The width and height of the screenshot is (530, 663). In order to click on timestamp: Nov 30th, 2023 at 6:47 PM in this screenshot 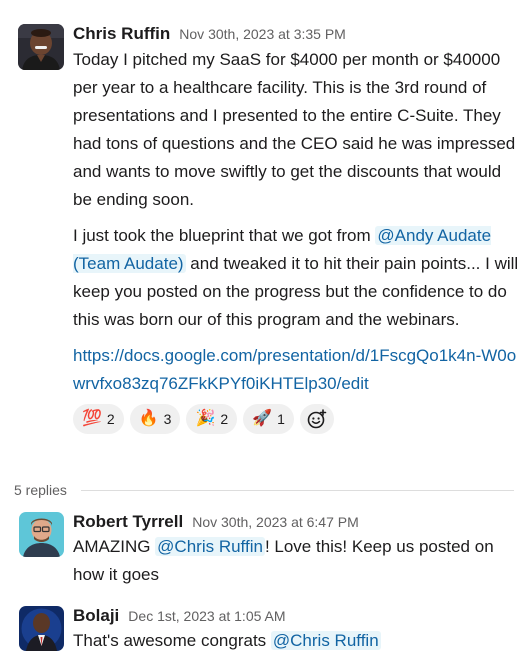, I will do `click(275, 522)`.